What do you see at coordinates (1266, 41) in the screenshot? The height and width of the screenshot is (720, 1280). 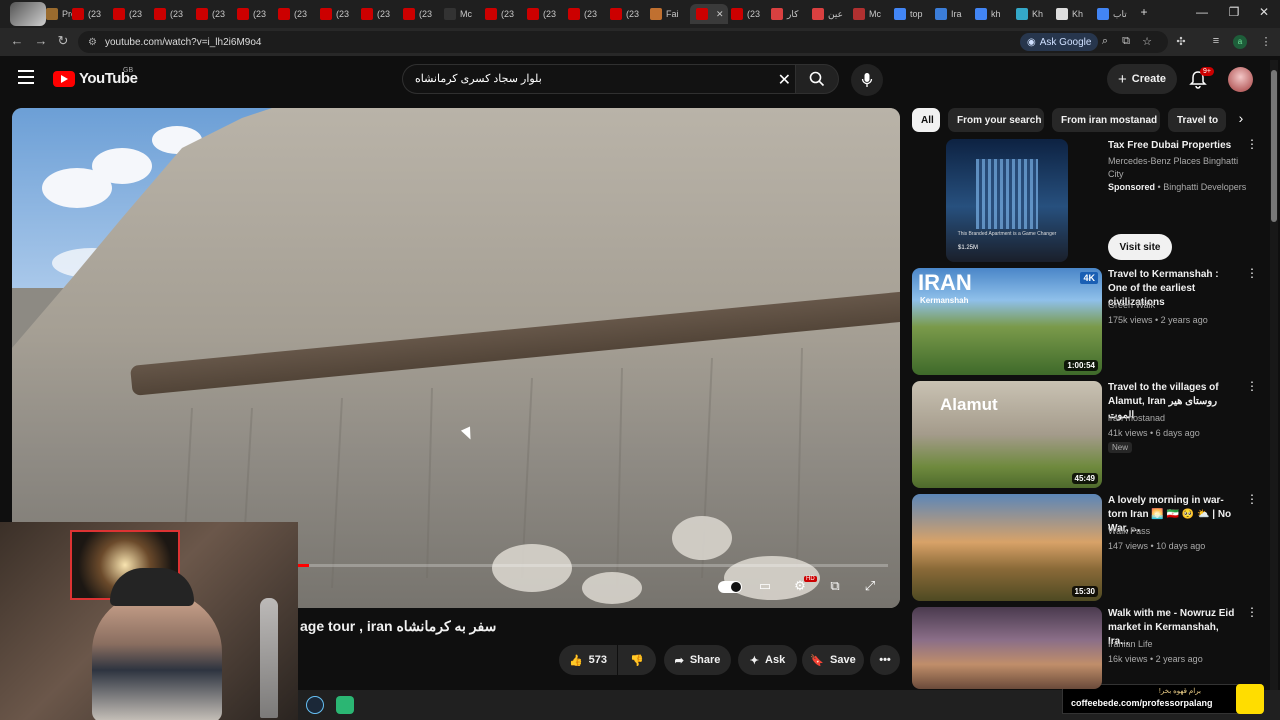 I see `browser-menu-icon: ⋮` at bounding box center [1266, 41].